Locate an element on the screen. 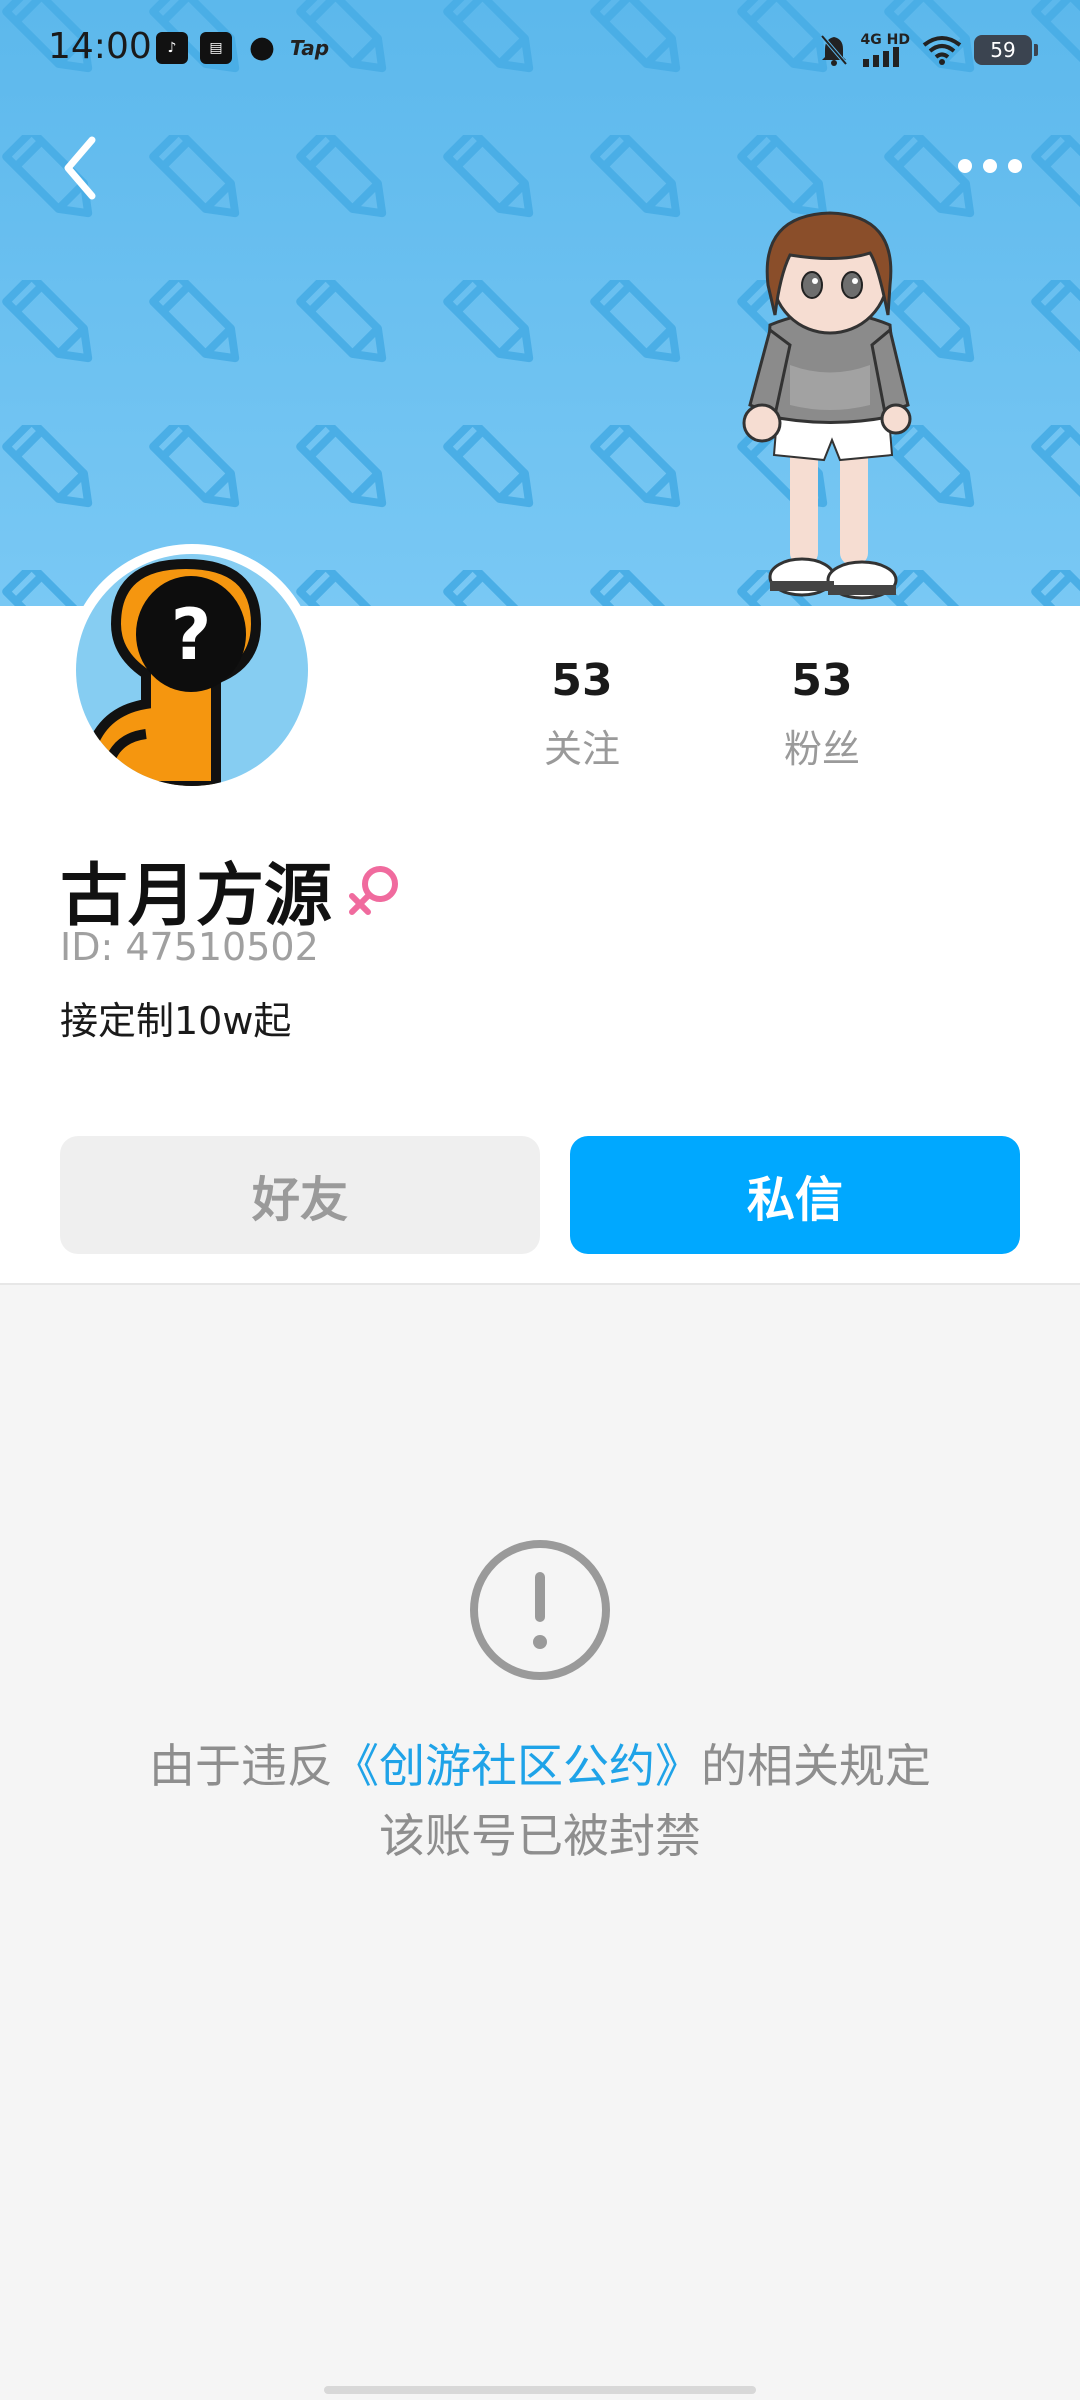 The image size is (1080, 2400). tap-app-icon: Tap is located at coordinates (310, 48).